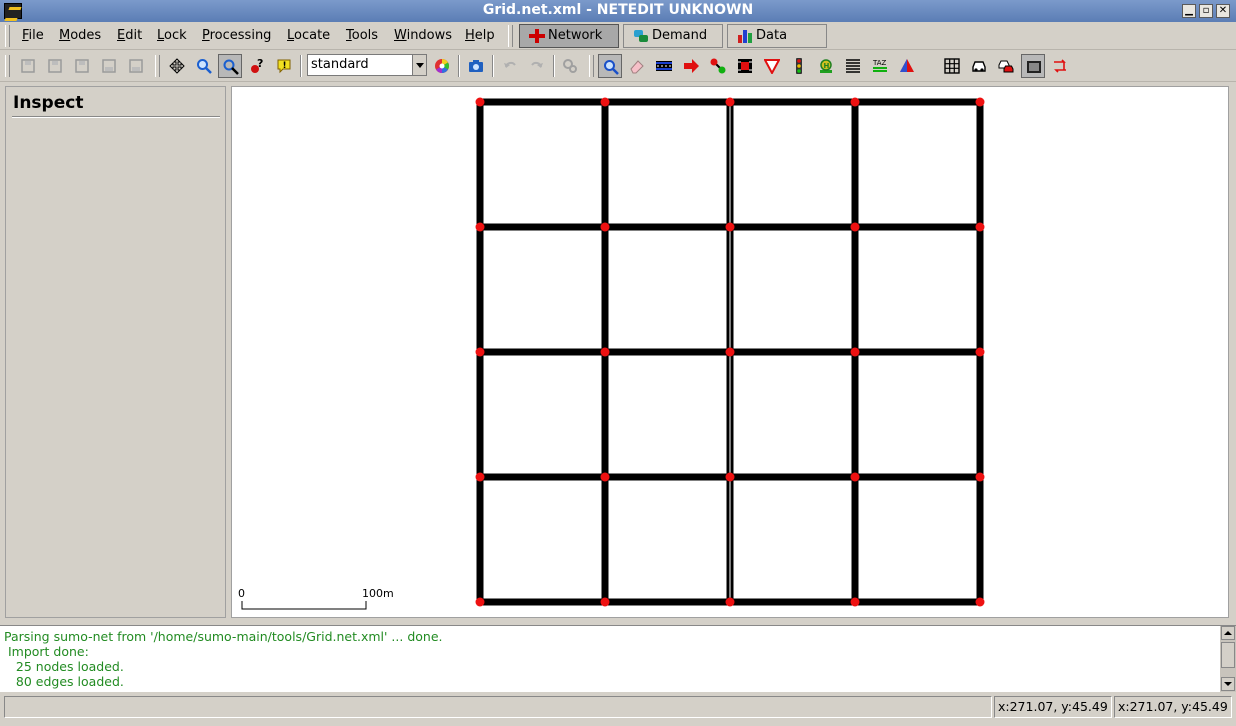 The image size is (1236, 726). What do you see at coordinates (236, 35) in the screenshot?
I see `menu-processing: Processing` at bounding box center [236, 35].